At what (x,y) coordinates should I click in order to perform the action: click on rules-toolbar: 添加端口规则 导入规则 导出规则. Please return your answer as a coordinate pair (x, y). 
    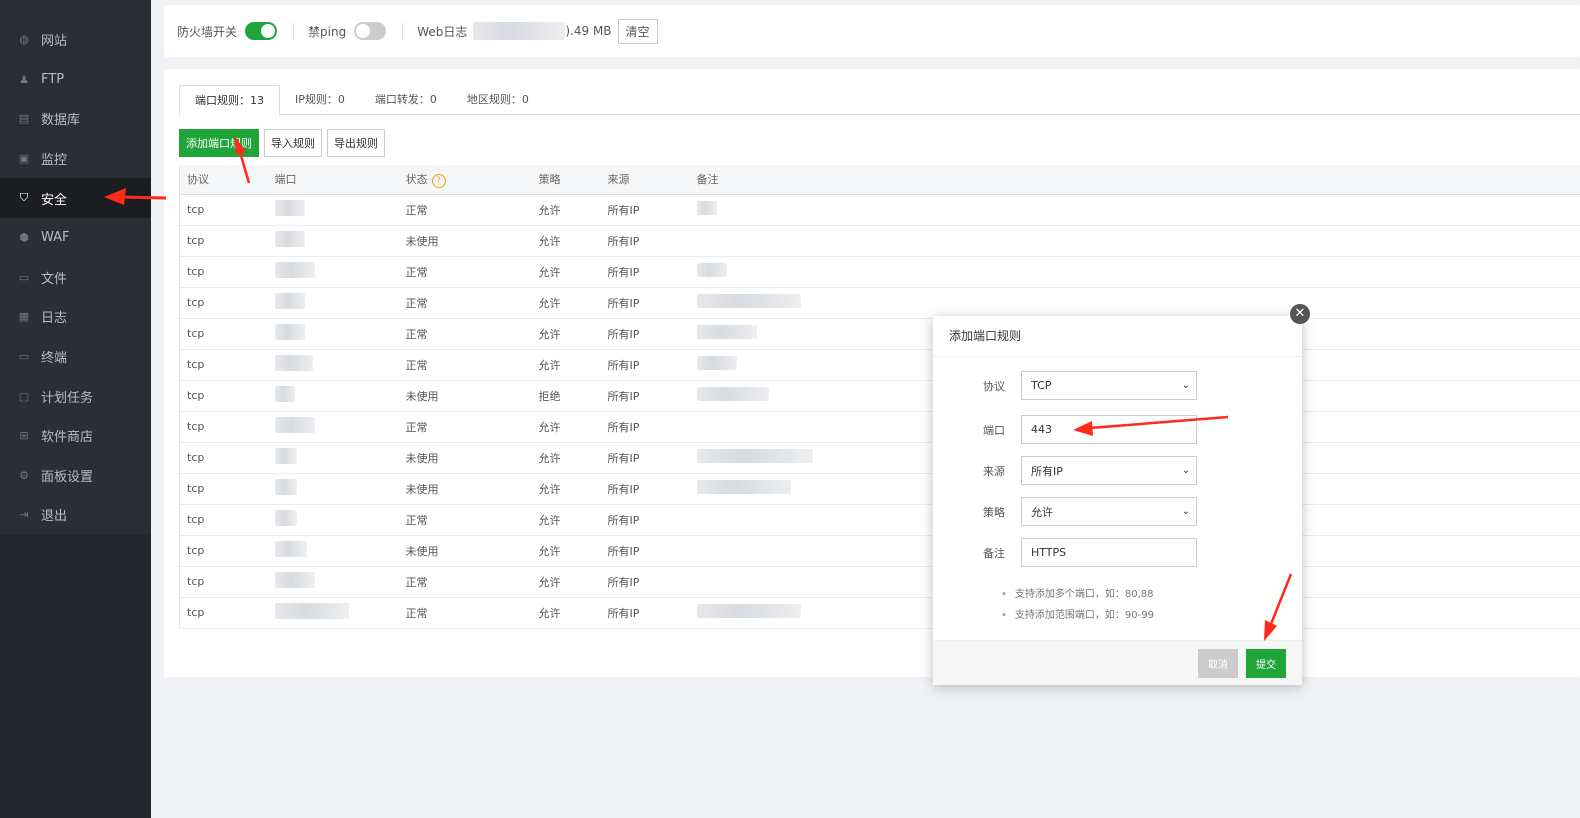
    Looking at the image, I should click on (282, 143).